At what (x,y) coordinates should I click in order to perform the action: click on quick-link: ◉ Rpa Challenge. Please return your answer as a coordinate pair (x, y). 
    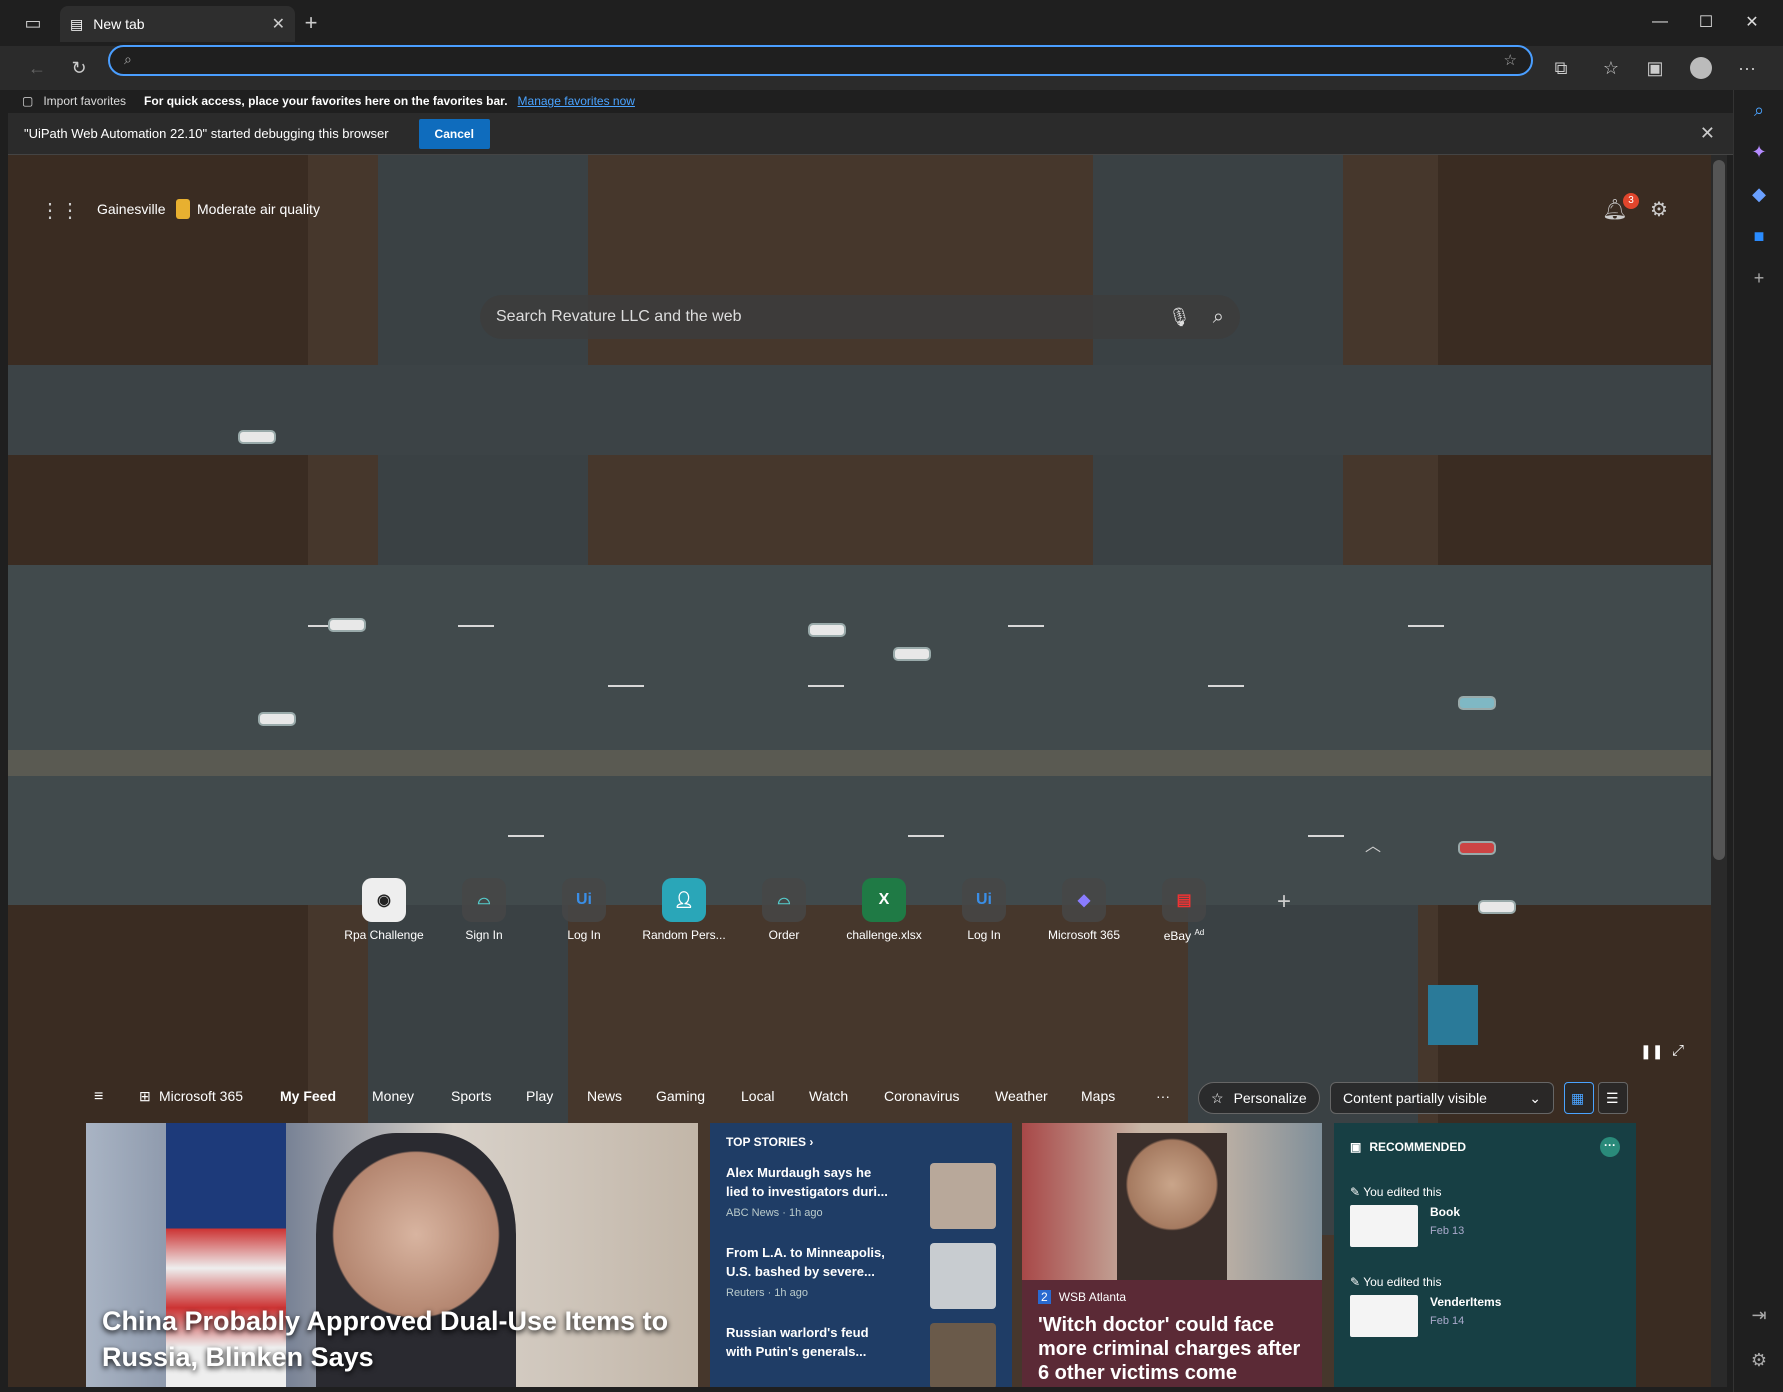
    Looking at the image, I should click on (384, 913).